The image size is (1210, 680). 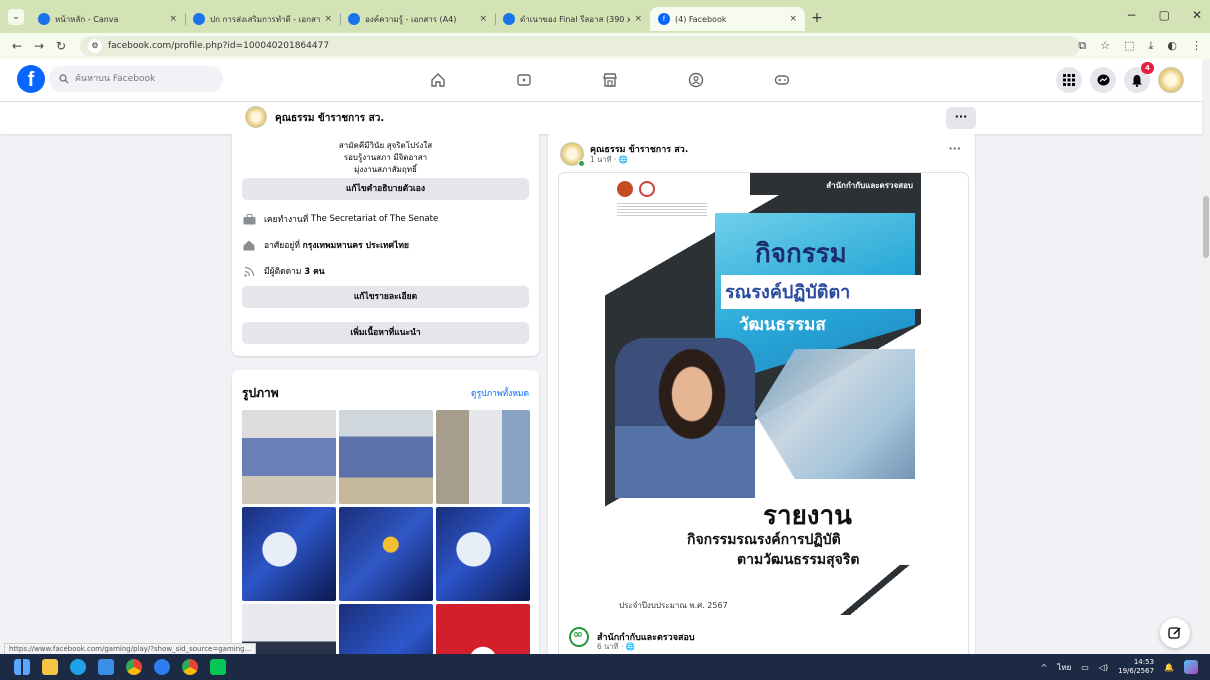 What do you see at coordinates (1129, 46) in the screenshot?
I see `extensions-icon: ⬚` at bounding box center [1129, 46].